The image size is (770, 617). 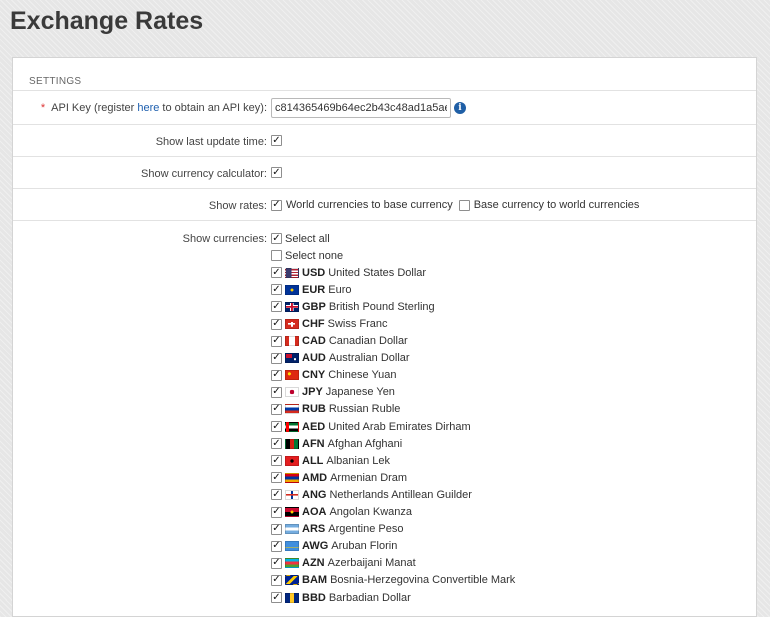 What do you see at coordinates (292, 289) in the screenshot?
I see `eu-flag-icon` at bounding box center [292, 289].